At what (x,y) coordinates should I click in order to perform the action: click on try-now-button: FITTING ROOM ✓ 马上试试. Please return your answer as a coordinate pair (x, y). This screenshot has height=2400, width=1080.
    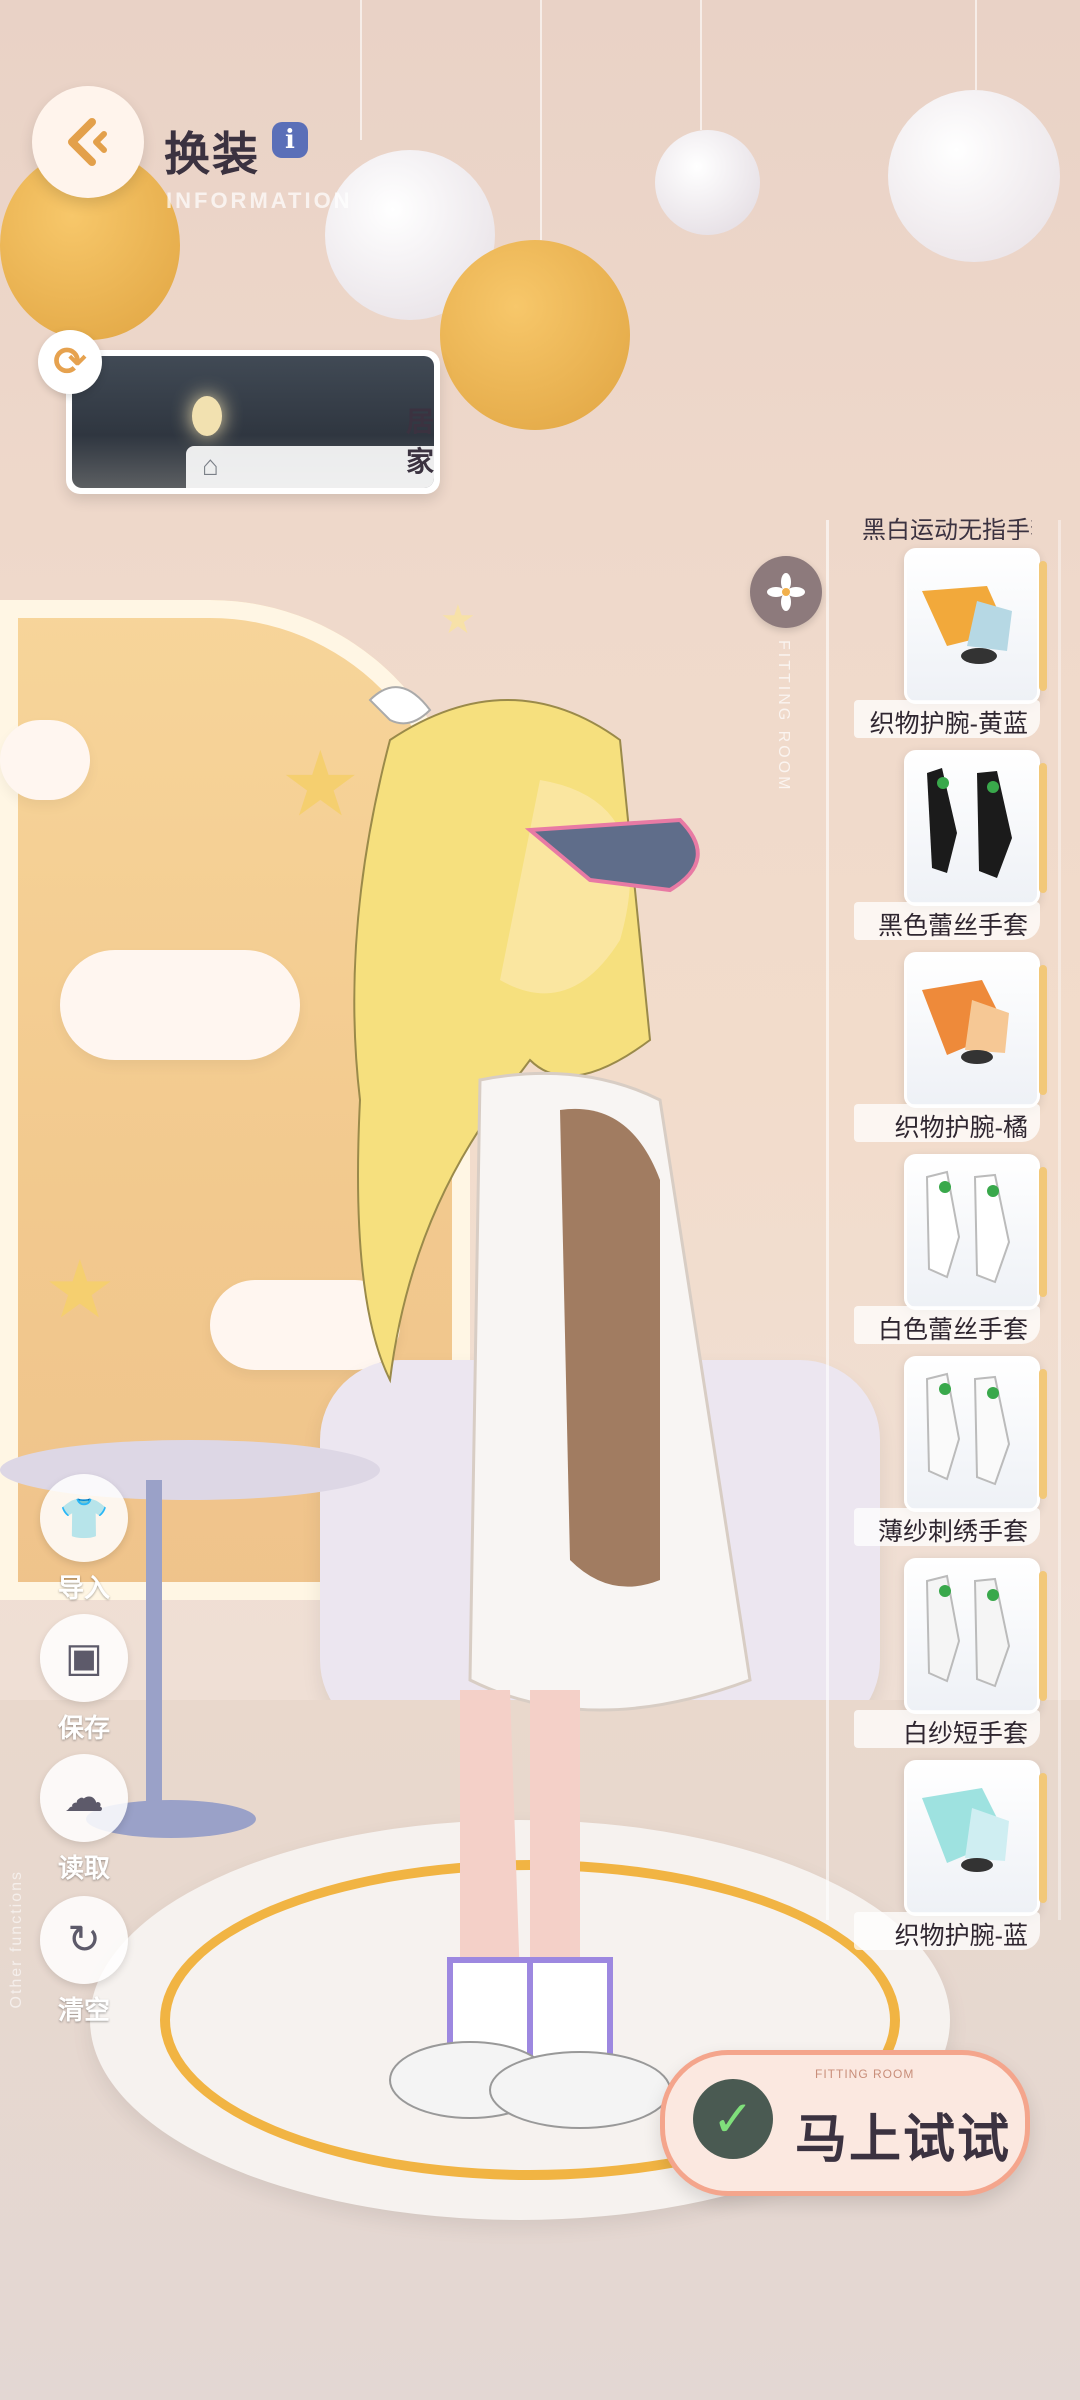
    Looking at the image, I should click on (845, 2123).